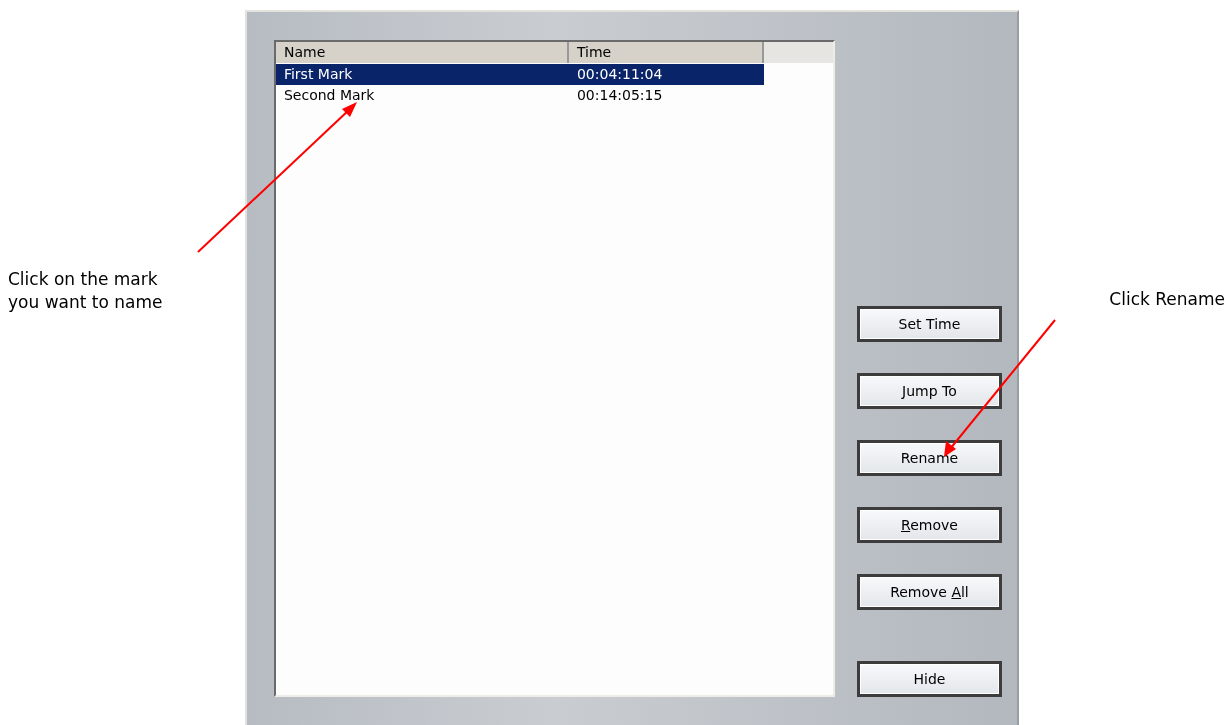  Describe the element at coordinates (929, 324) in the screenshot. I see `dialog-button: Set Time` at that location.